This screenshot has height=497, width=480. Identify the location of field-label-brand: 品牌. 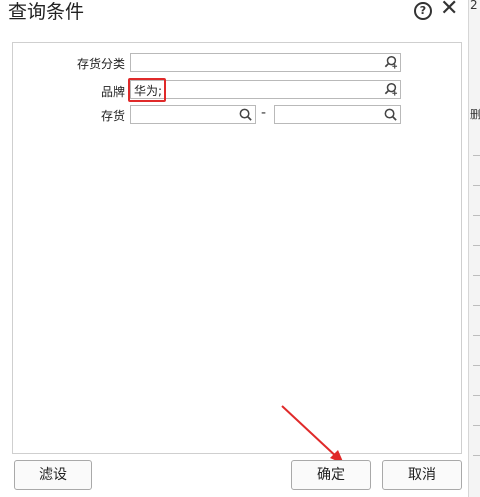
(112, 92).